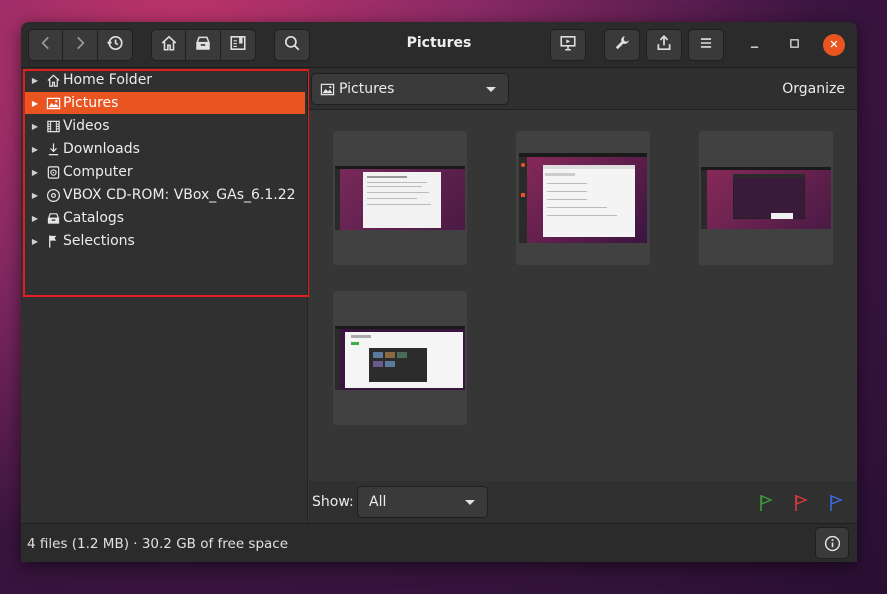  Describe the element at coordinates (53, 149) in the screenshot. I see `download-icon` at that location.